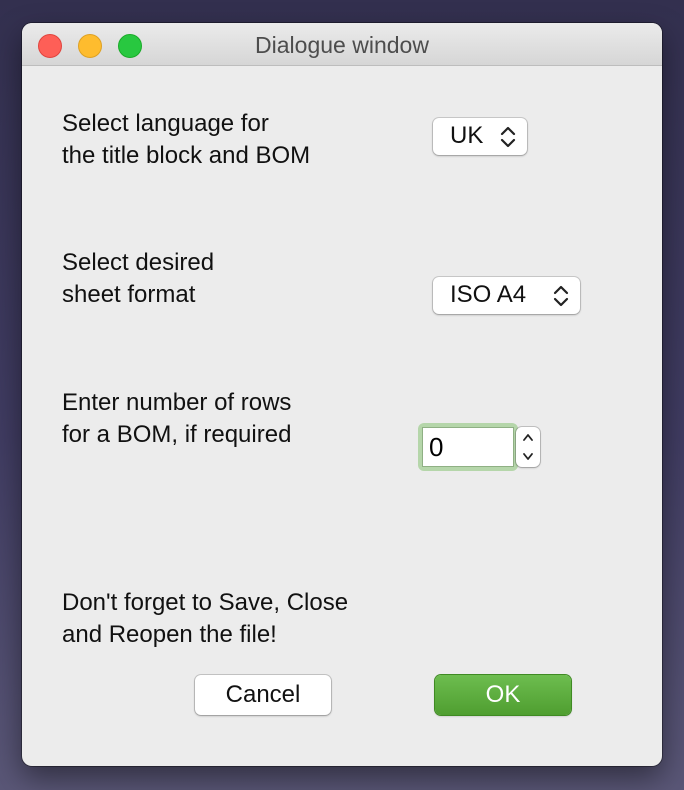  I want to click on language-label-line2: the title block and BOM, so click(186, 155).